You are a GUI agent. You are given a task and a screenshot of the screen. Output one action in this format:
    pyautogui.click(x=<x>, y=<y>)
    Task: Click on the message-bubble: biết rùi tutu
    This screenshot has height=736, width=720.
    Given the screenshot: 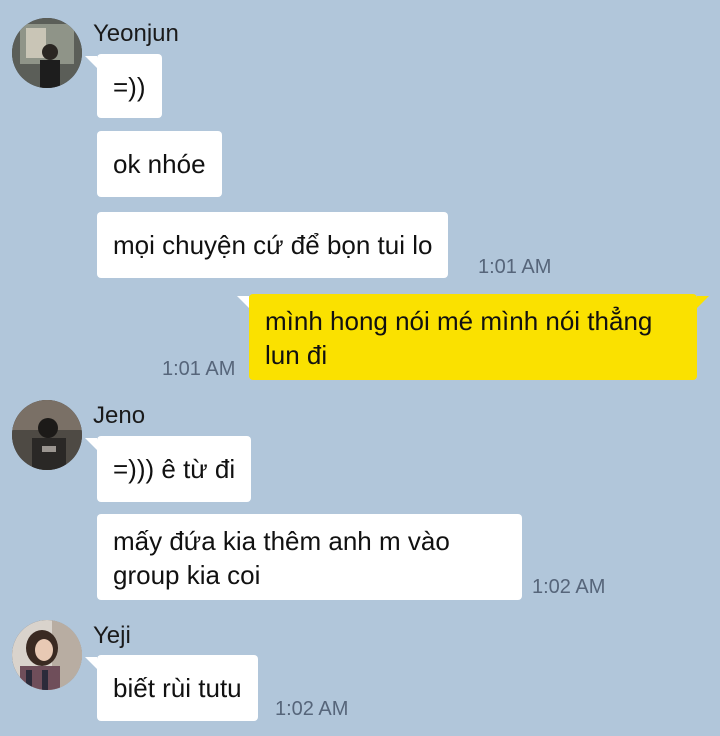 What is the action you would take?
    pyautogui.click(x=171, y=688)
    